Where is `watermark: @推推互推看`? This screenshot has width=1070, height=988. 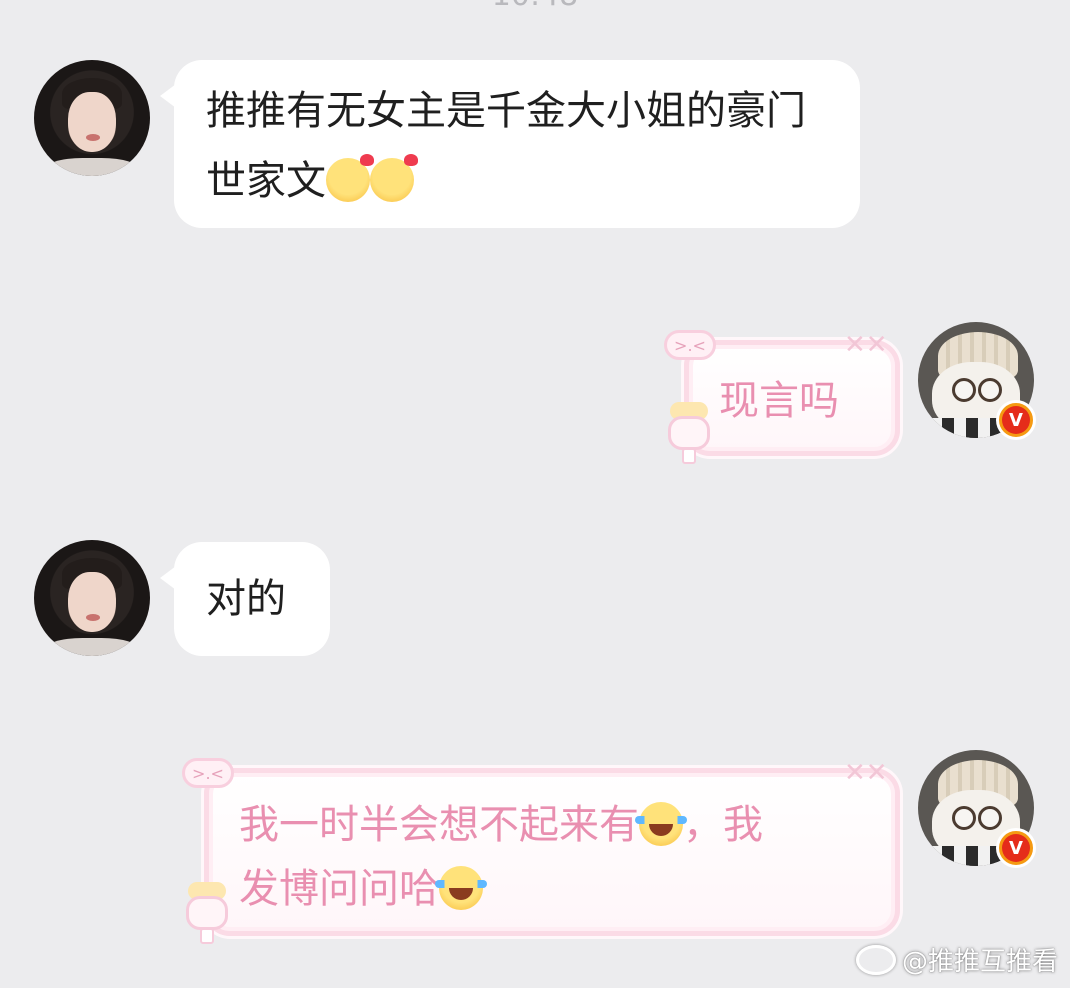
watermark: @推推互推看 is located at coordinates (956, 959).